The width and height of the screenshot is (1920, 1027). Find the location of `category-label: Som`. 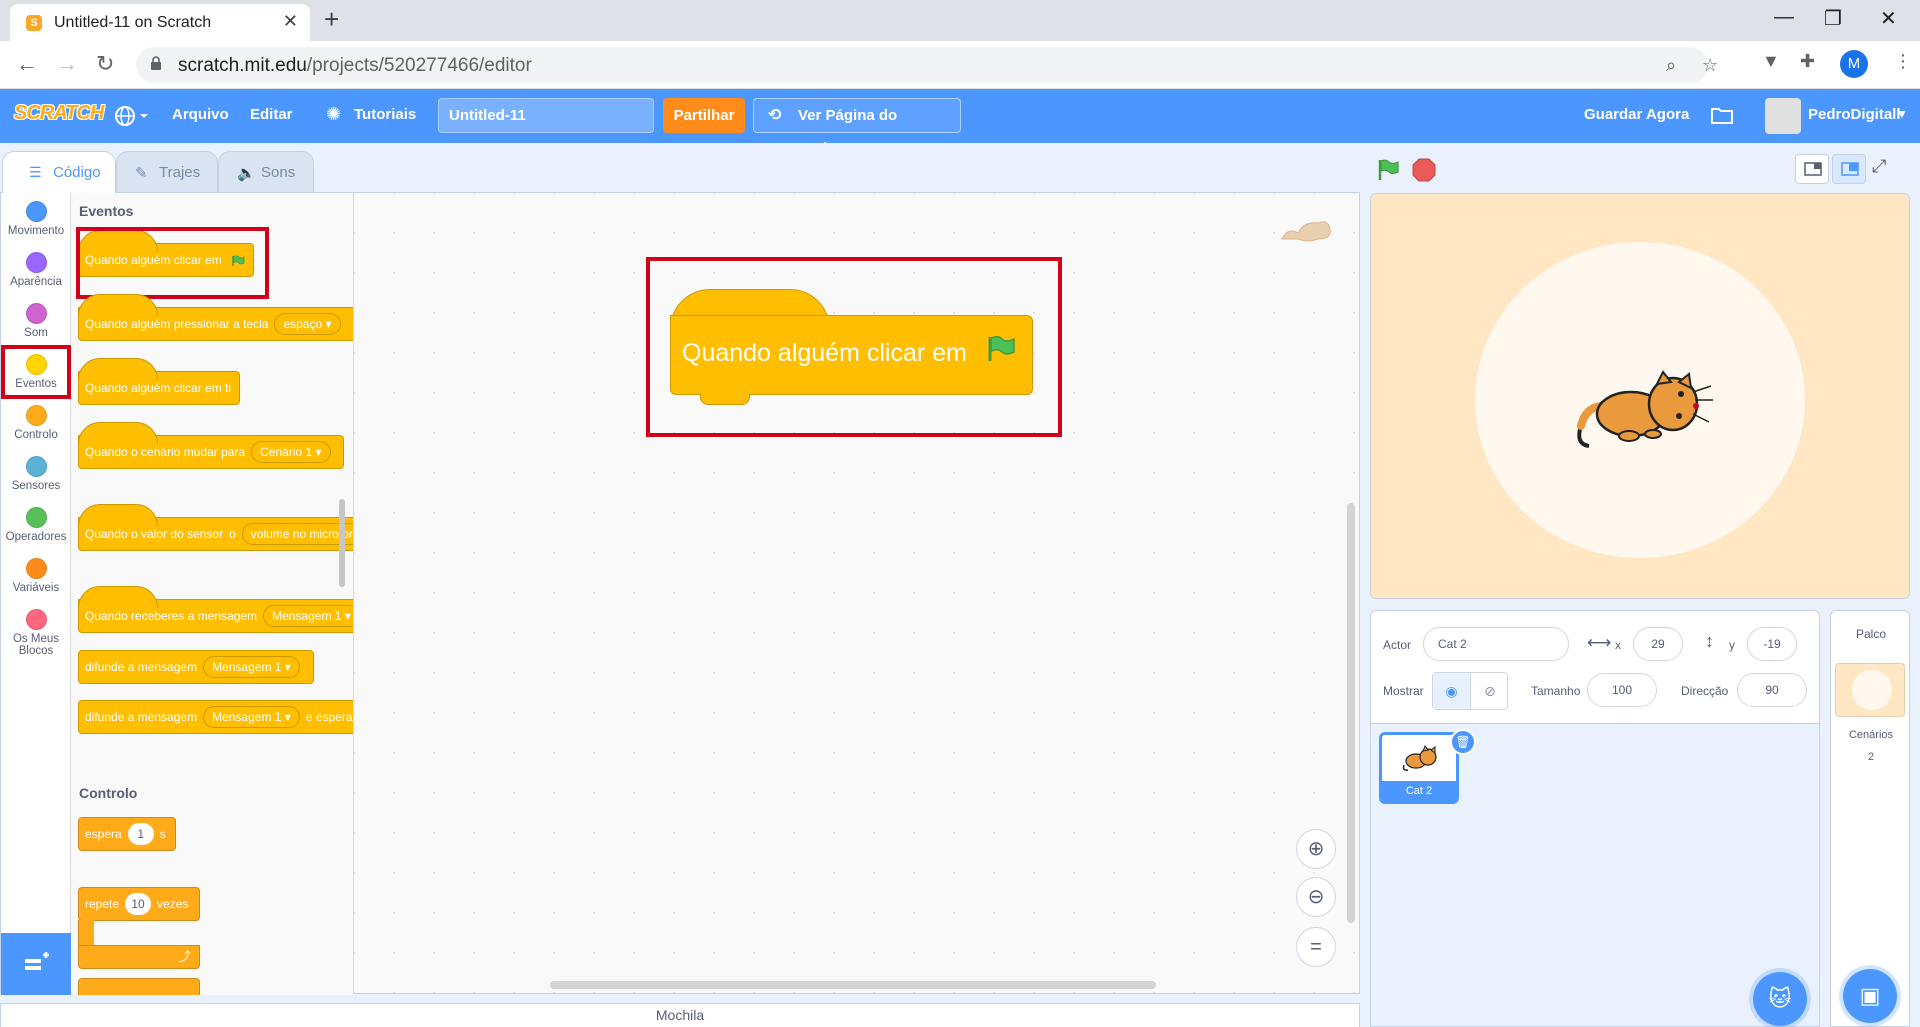

category-label: Som is located at coordinates (36, 333).